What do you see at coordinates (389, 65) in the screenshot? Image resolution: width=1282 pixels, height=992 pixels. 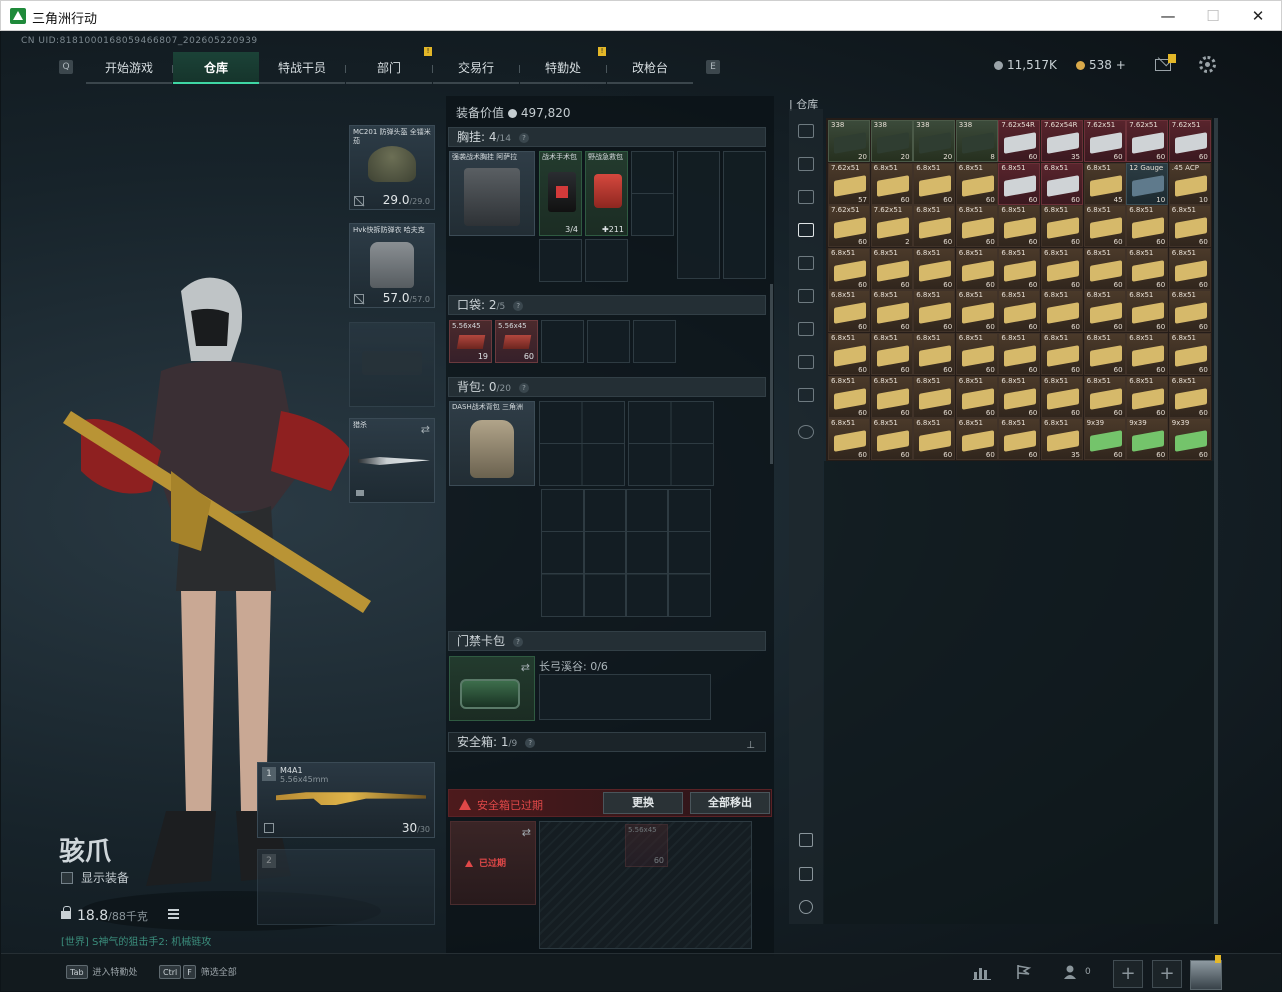 I see `tab-department: 部门!` at bounding box center [389, 65].